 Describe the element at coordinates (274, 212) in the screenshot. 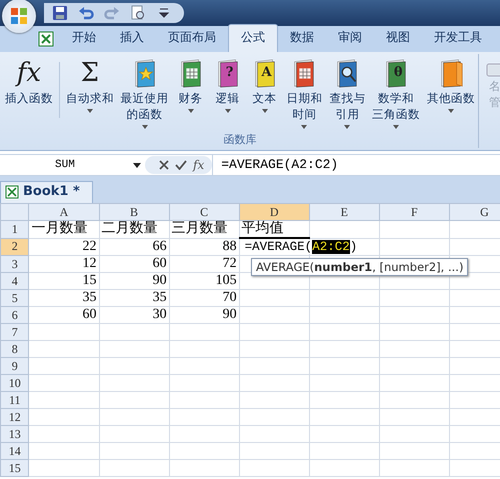

I see `column-header: D` at that location.